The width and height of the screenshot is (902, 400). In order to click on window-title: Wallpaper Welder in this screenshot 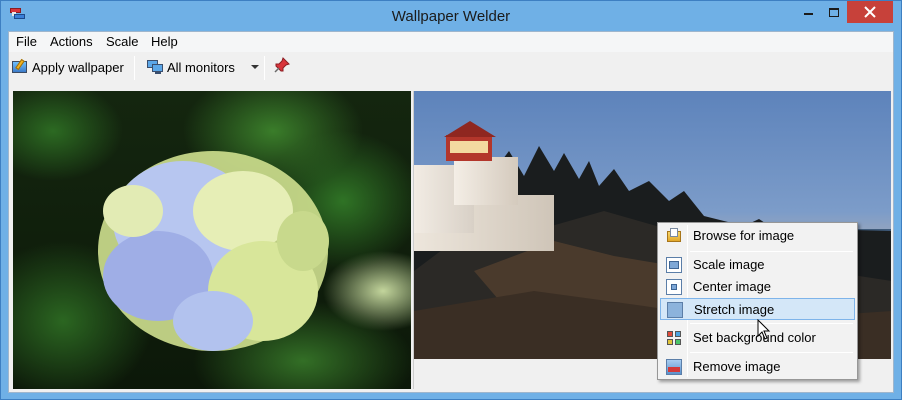, I will do `click(451, 16)`.